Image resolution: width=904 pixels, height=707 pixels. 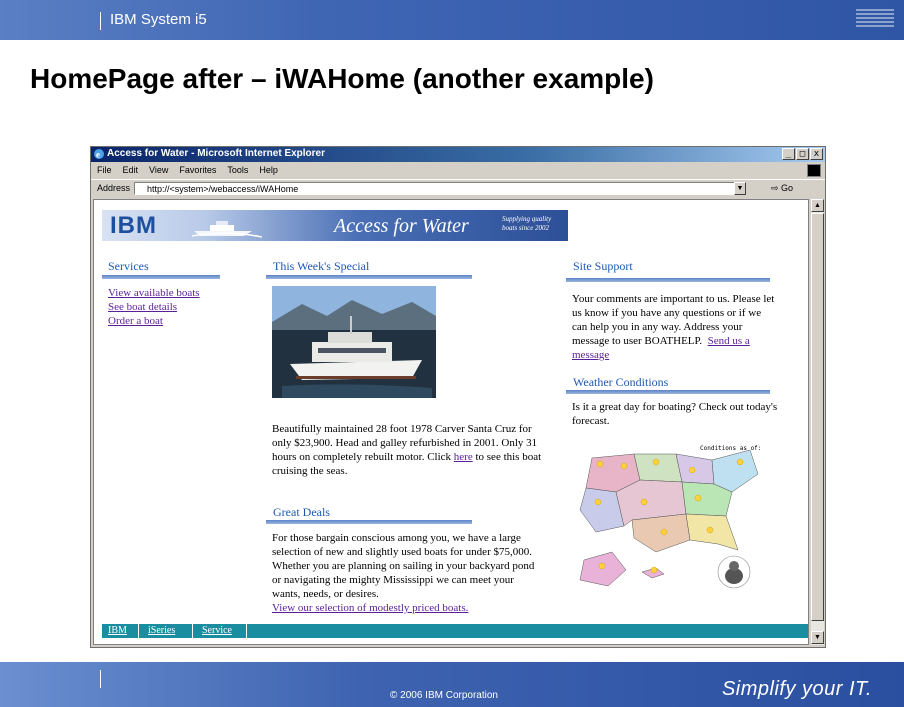 I want to click on site-footer-bar: IBM iSeries Service, so click(x=455, y=631).